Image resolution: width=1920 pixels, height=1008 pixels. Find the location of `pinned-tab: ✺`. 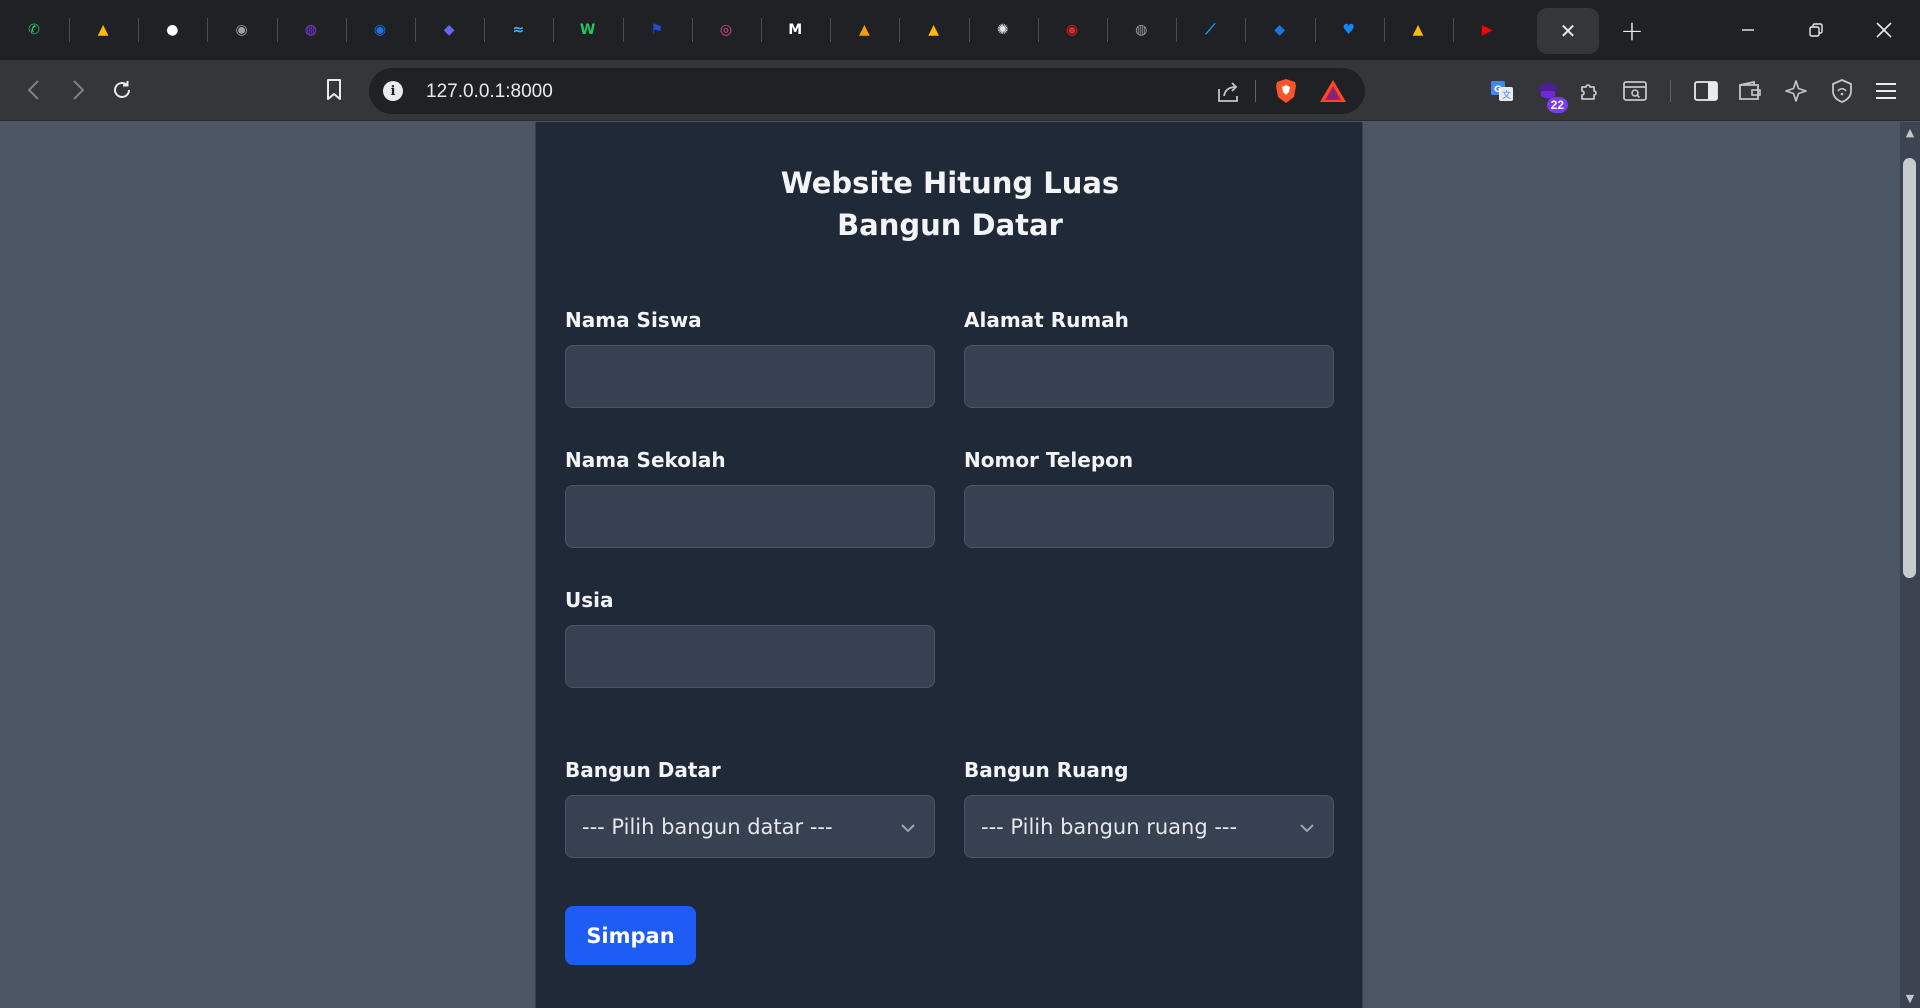

pinned-tab: ✺ is located at coordinates (1003, 30).